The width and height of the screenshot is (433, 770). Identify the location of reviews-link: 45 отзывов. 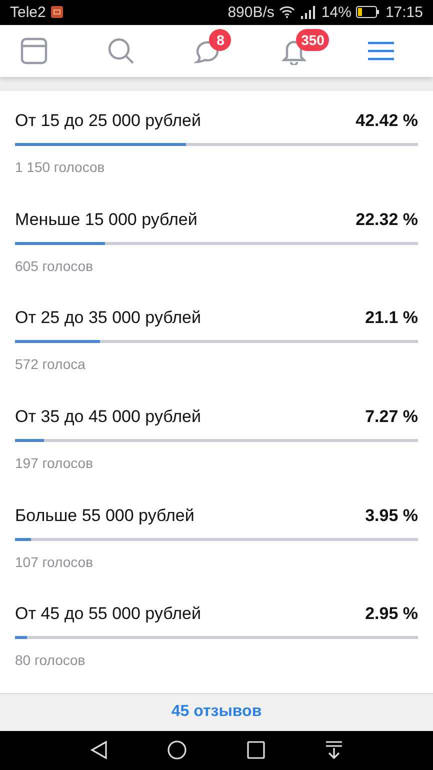
(216, 712).